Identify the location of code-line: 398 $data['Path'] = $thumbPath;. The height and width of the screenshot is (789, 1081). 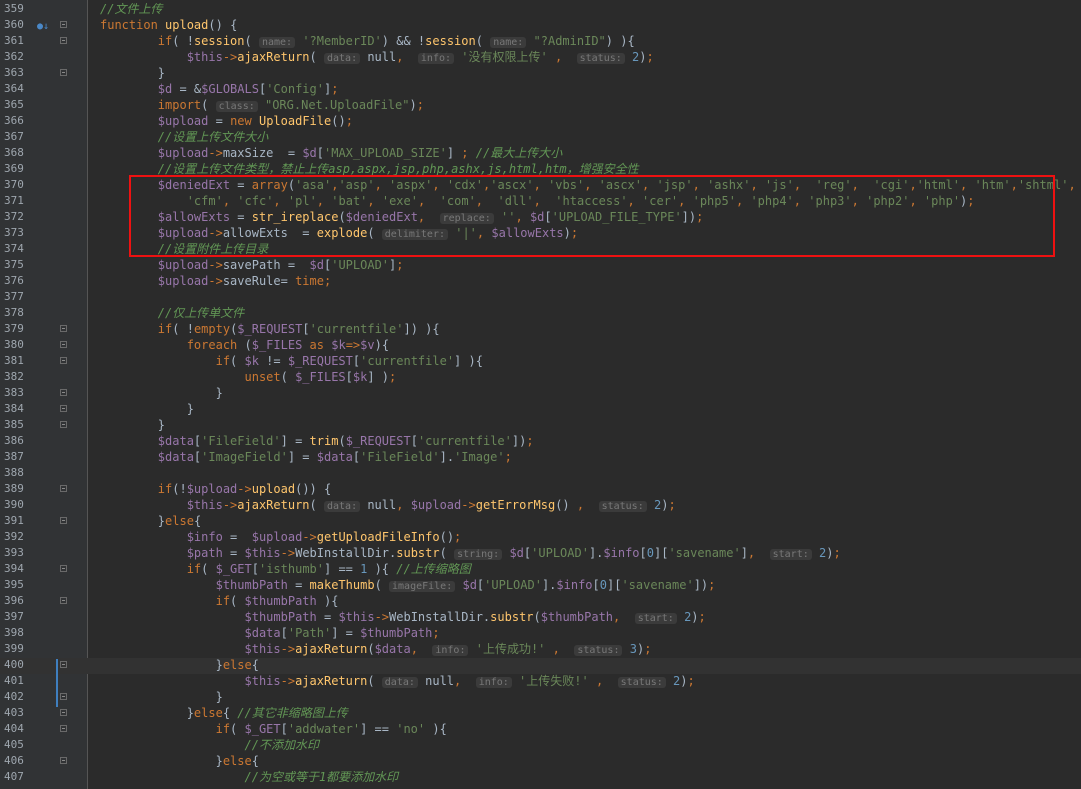
(540, 633).